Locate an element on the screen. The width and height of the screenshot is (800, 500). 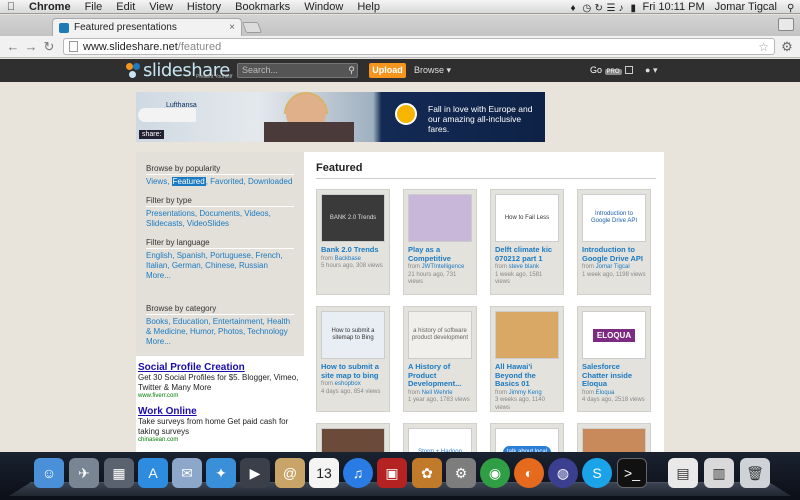
presentation-thumbnail: How to submit a sitemap to Bing is located at coordinates (353, 335).